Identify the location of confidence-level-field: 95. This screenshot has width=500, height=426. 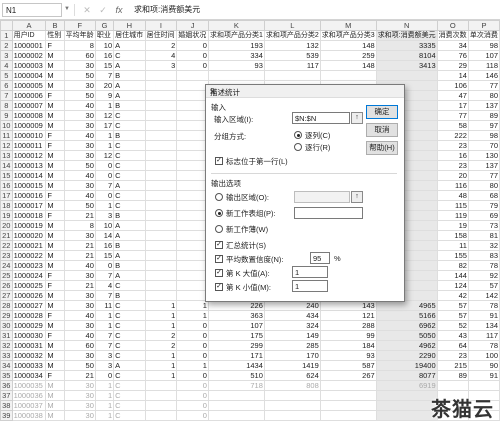
(320, 258).